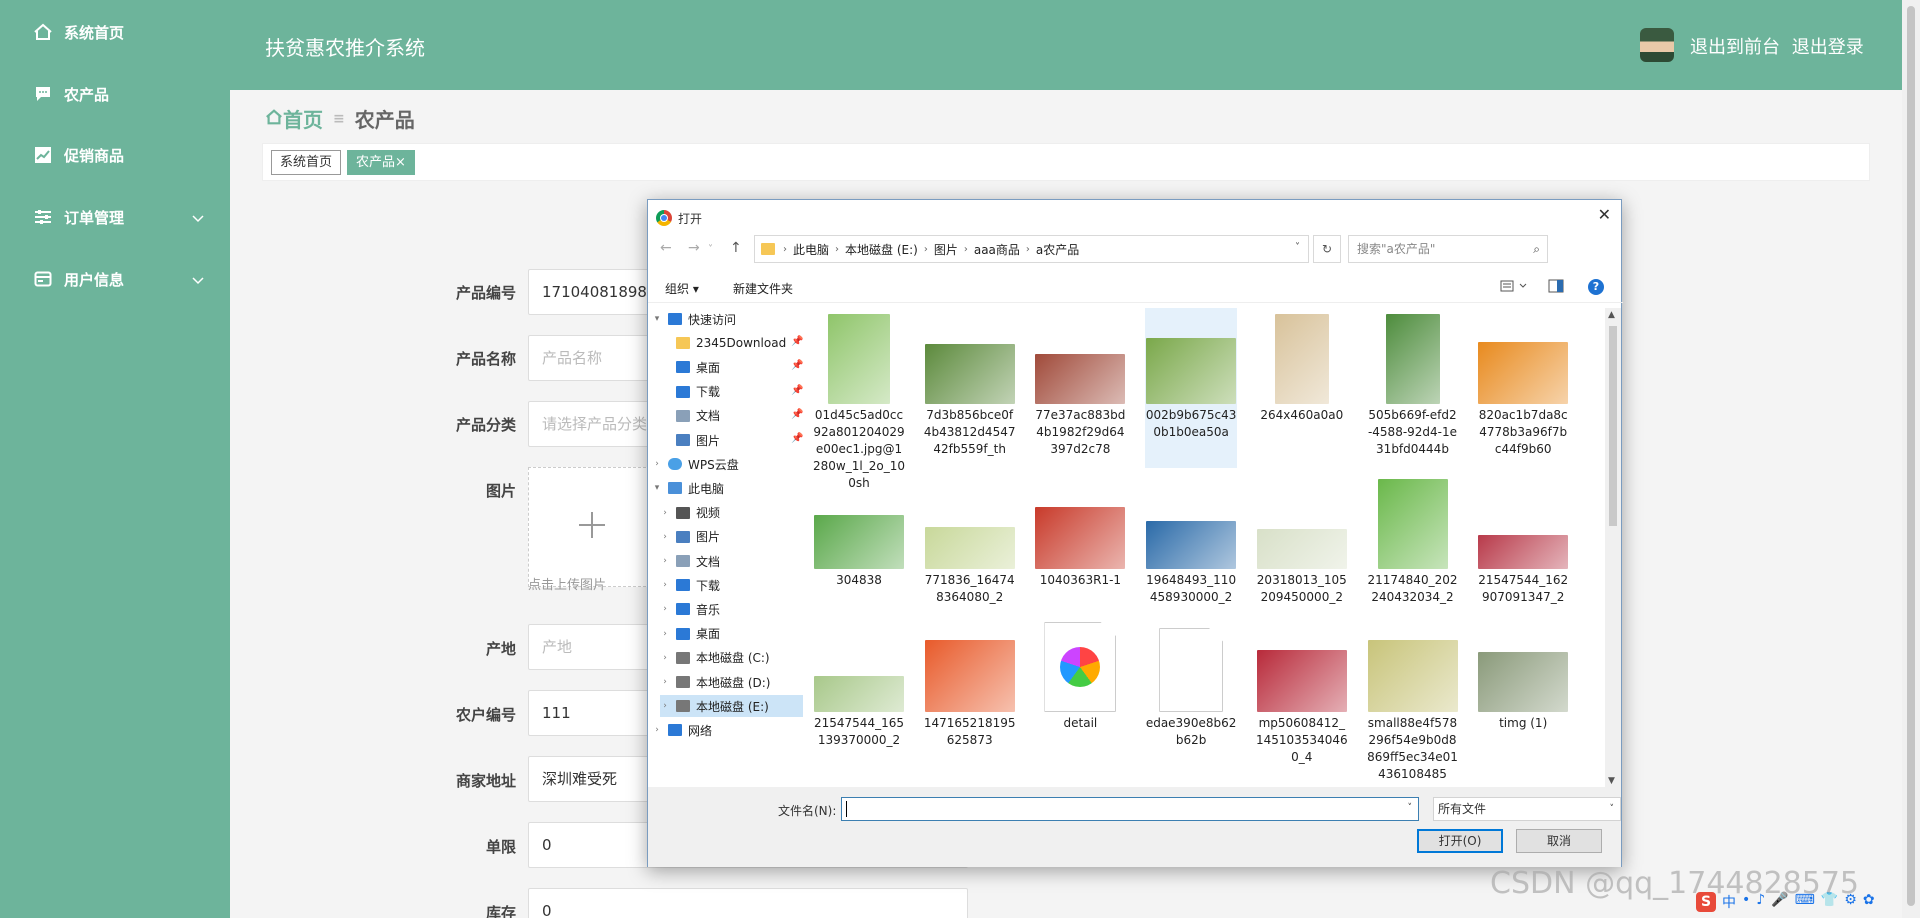 This screenshot has width=1920, height=918. I want to click on tree-item: › 网络, so click(727, 730).